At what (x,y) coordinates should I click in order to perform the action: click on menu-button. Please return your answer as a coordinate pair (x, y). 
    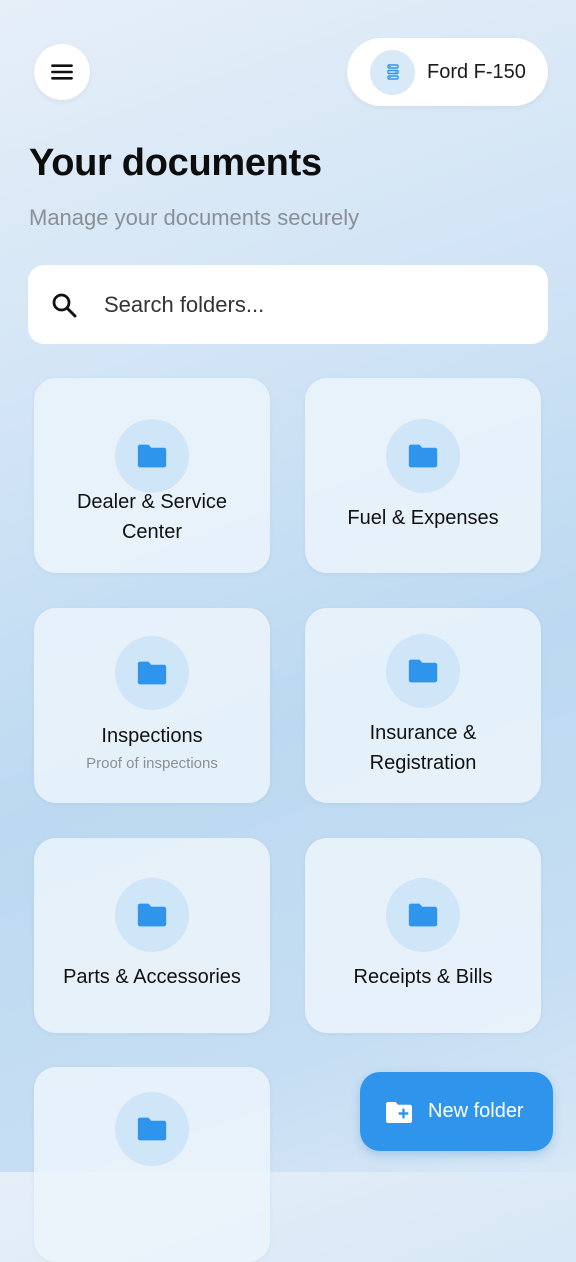
    Looking at the image, I should click on (62, 72).